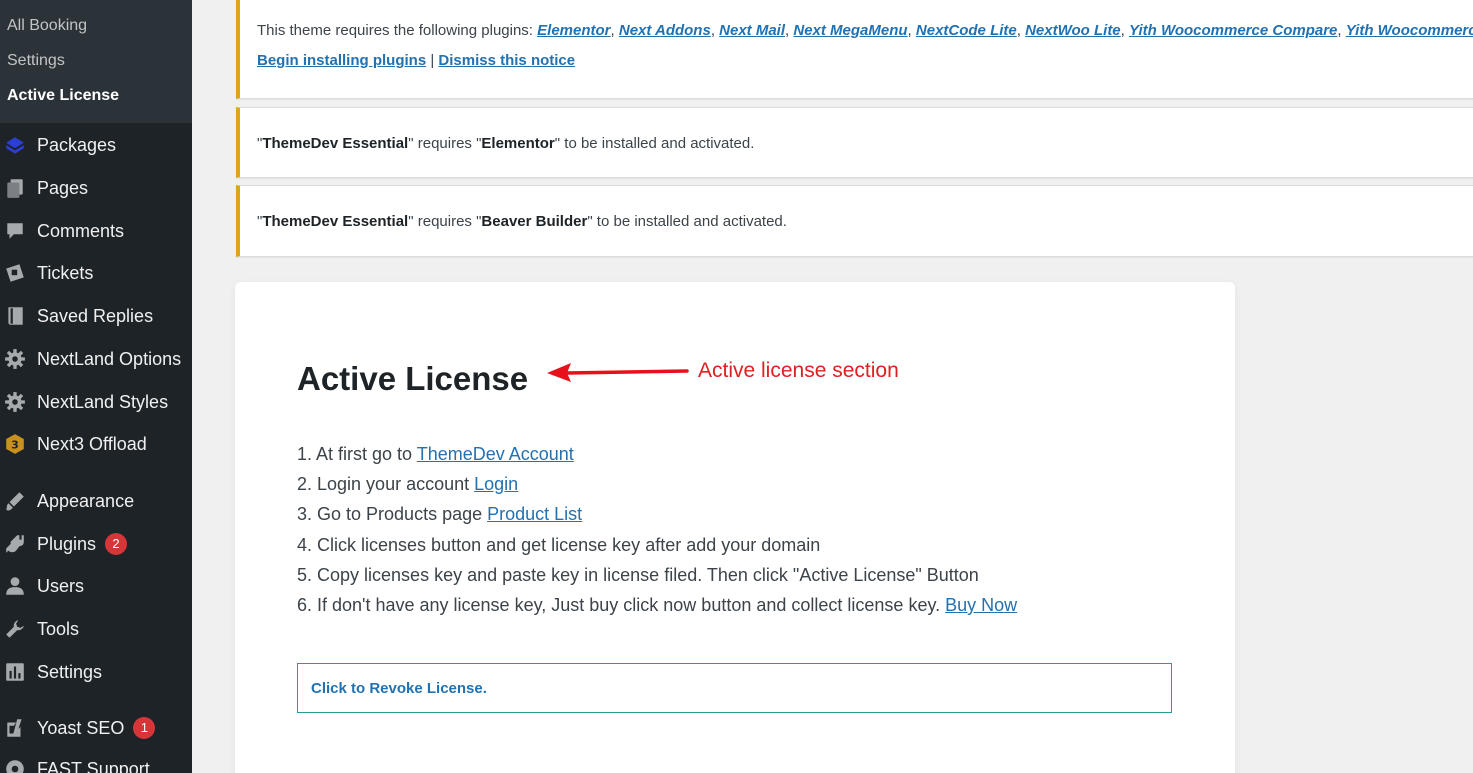 This screenshot has height=773, width=1473. What do you see at coordinates (618, 372) in the screenshot?
I see `annotation-arrow-icon` at bounding box center [618, 372].